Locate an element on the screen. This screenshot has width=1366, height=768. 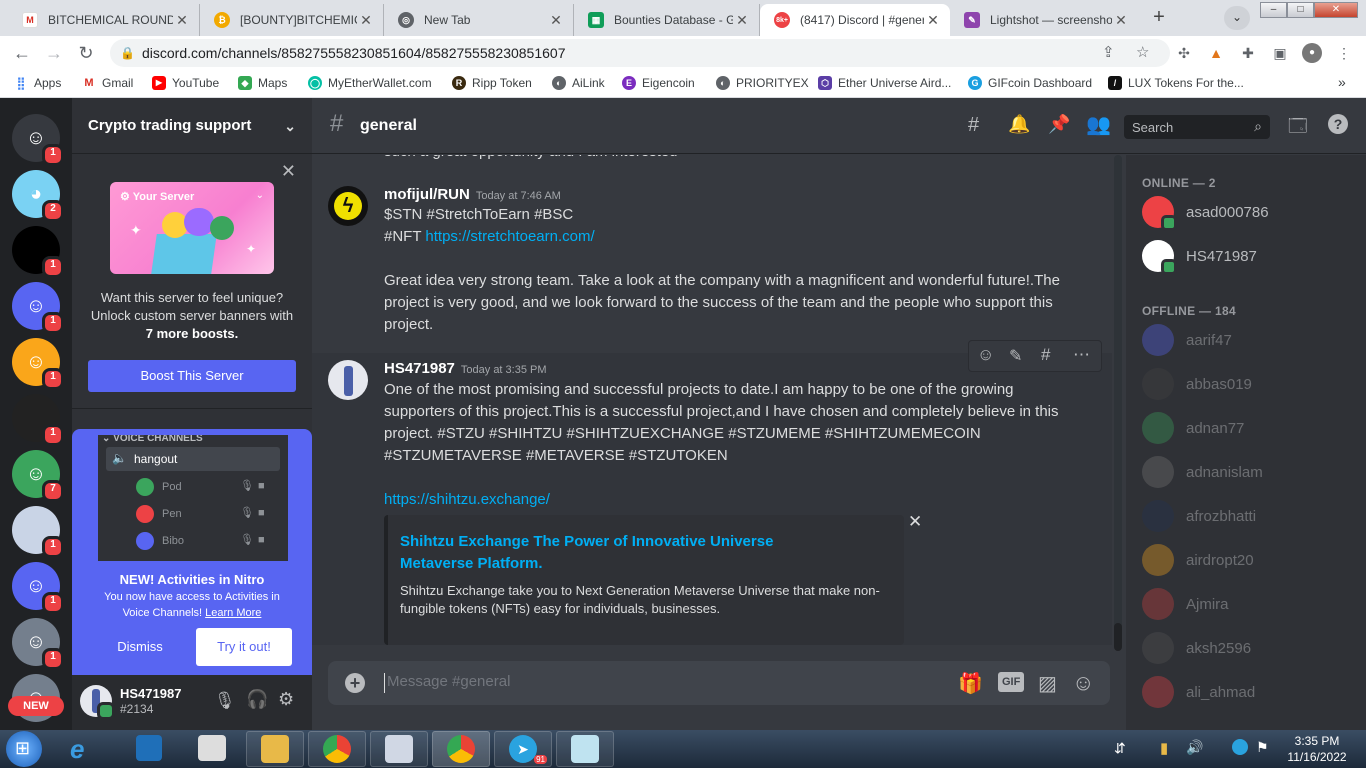
back-button: ← is located at coordinates (22, 53).